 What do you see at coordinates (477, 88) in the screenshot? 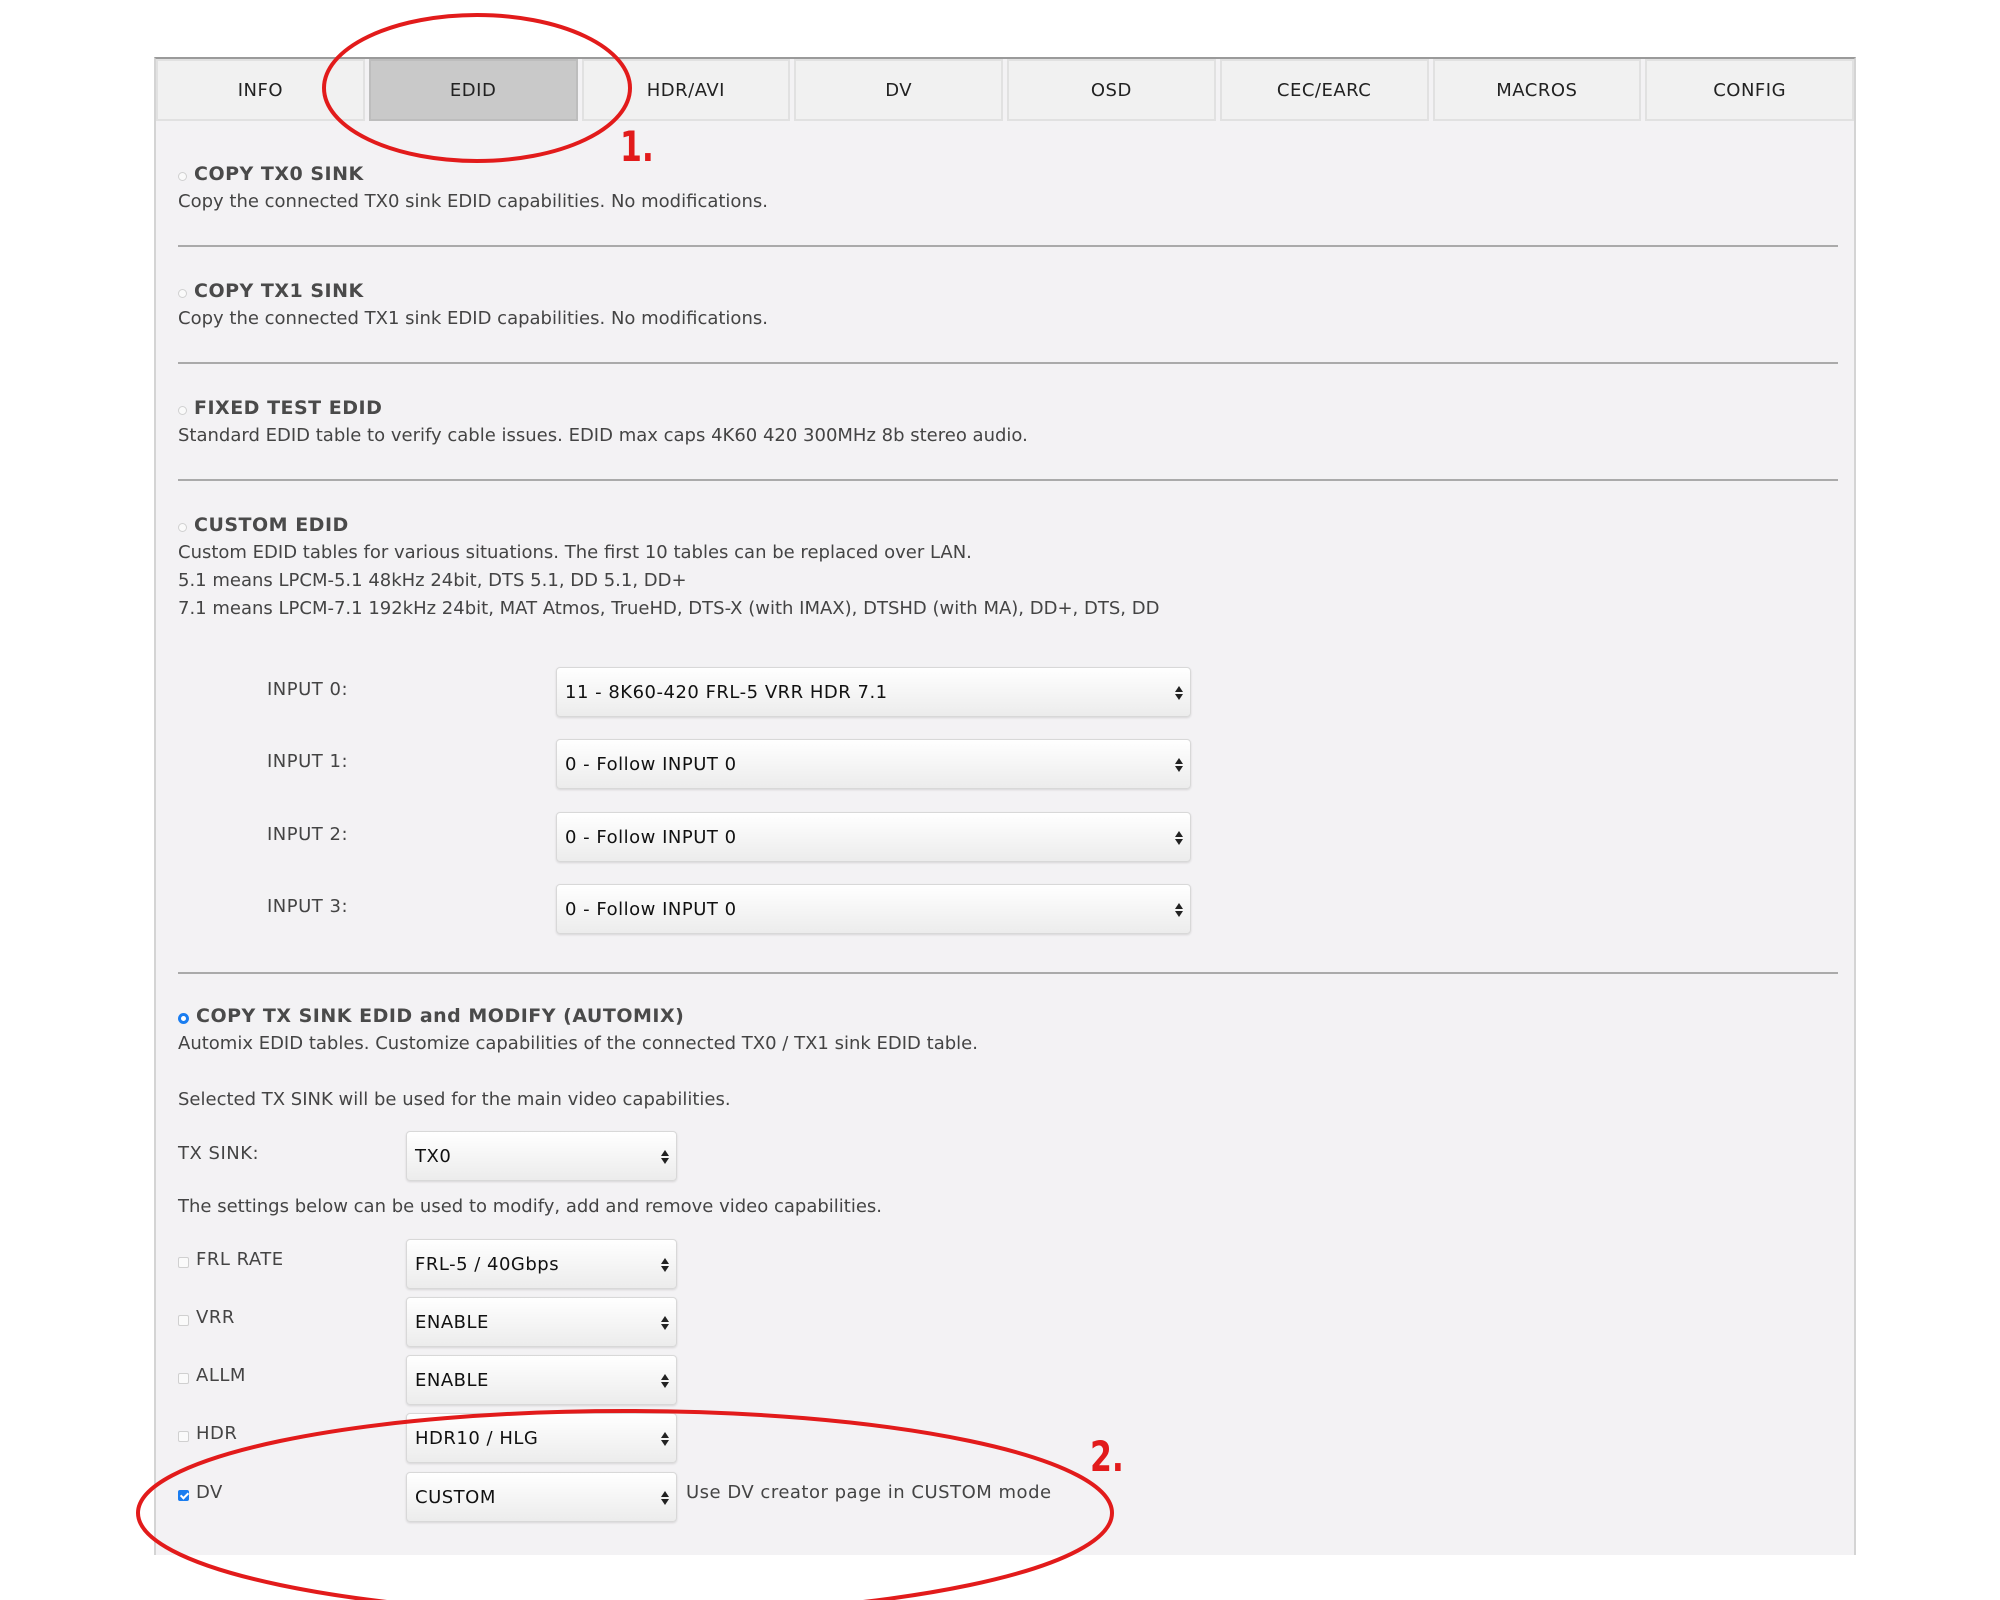
I see `annotation-circle-edid-tab` at bounding box center [477, 88].